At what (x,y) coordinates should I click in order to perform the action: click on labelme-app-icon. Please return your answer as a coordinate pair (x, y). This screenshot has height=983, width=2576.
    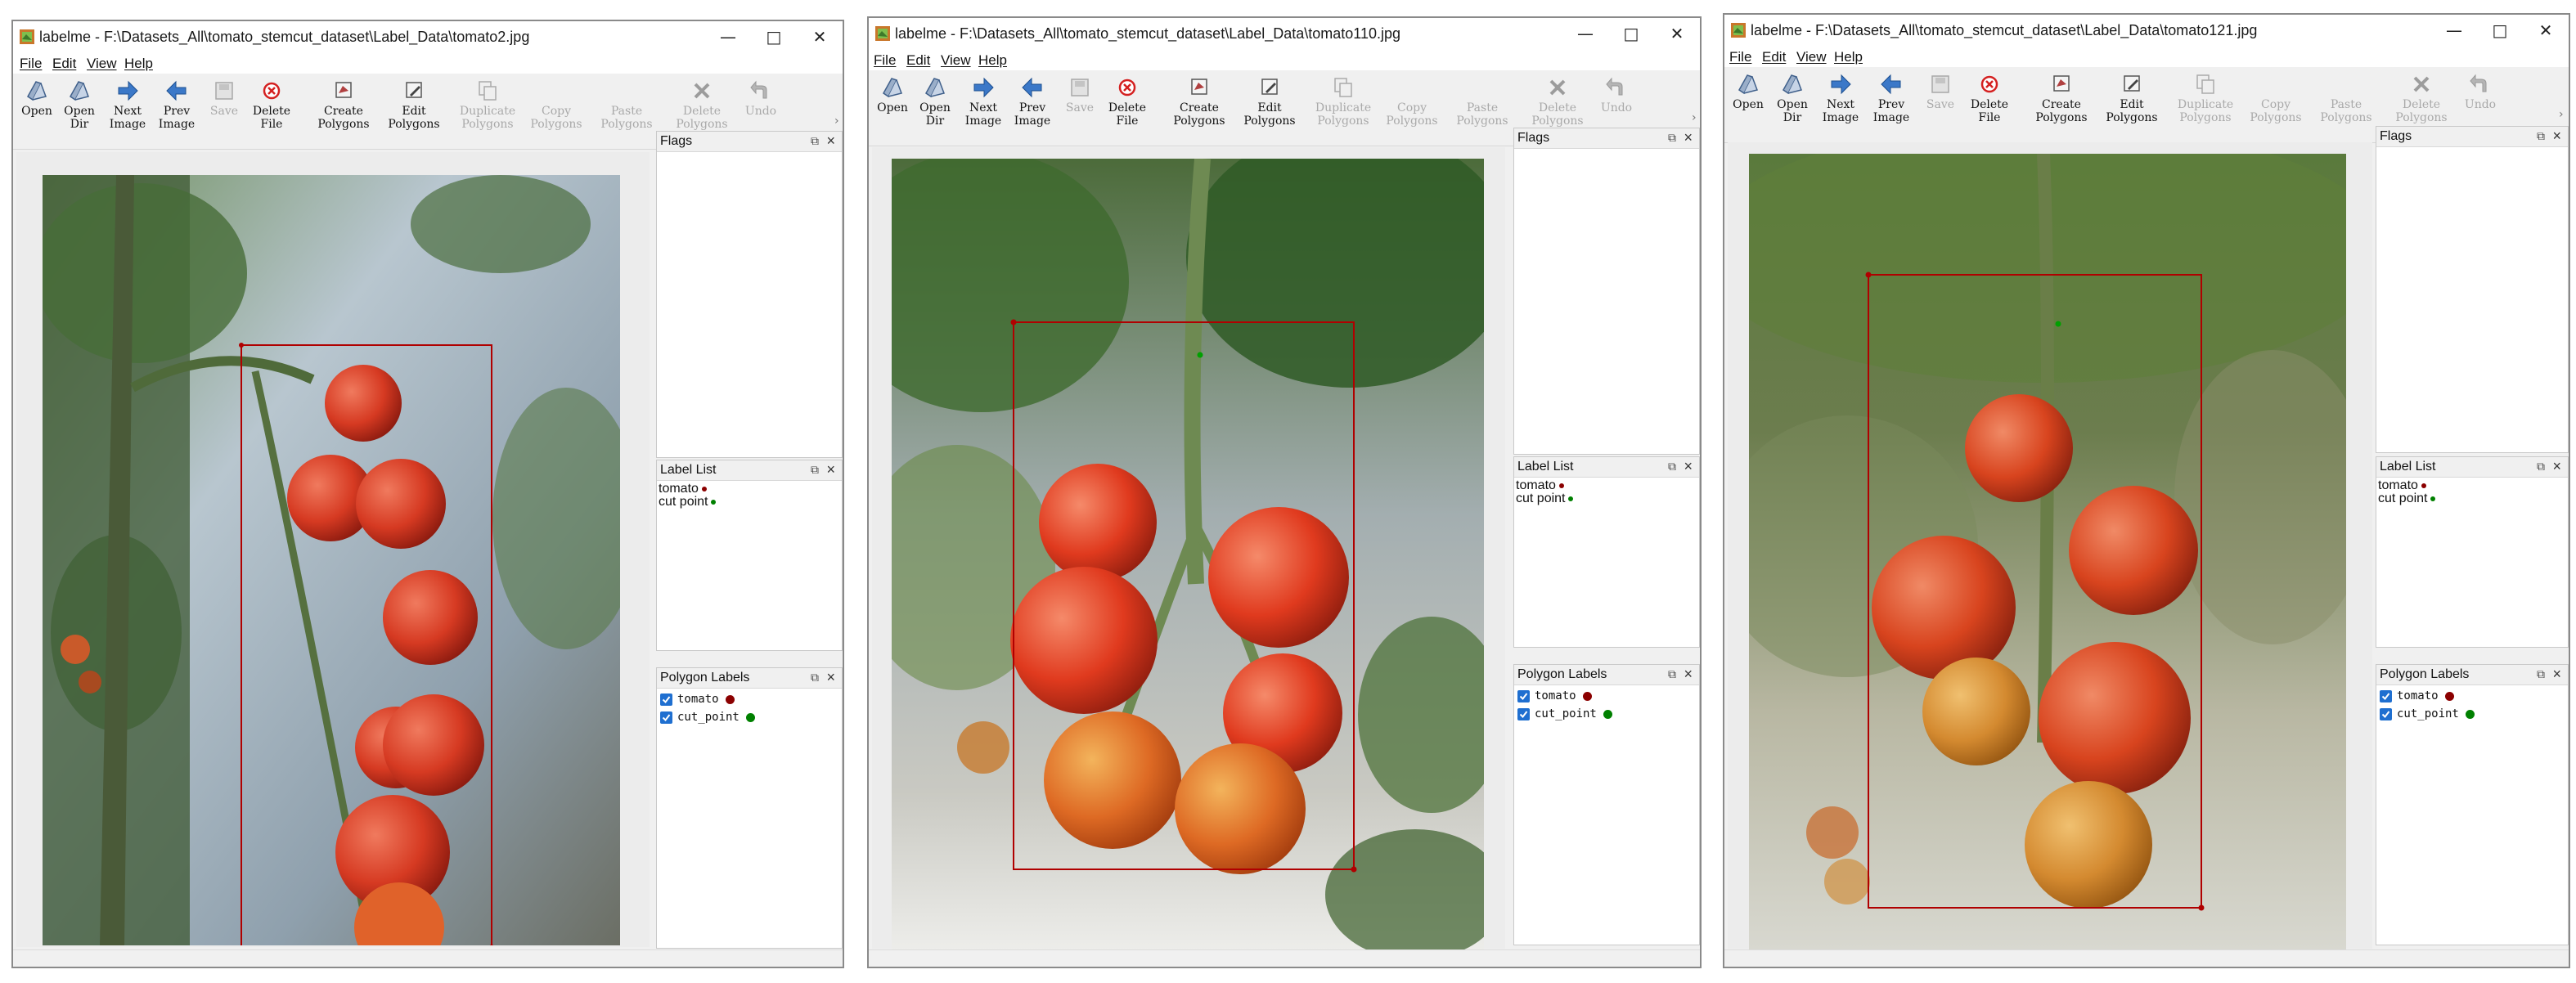
    Looking at the image, I should click on (27, 36).